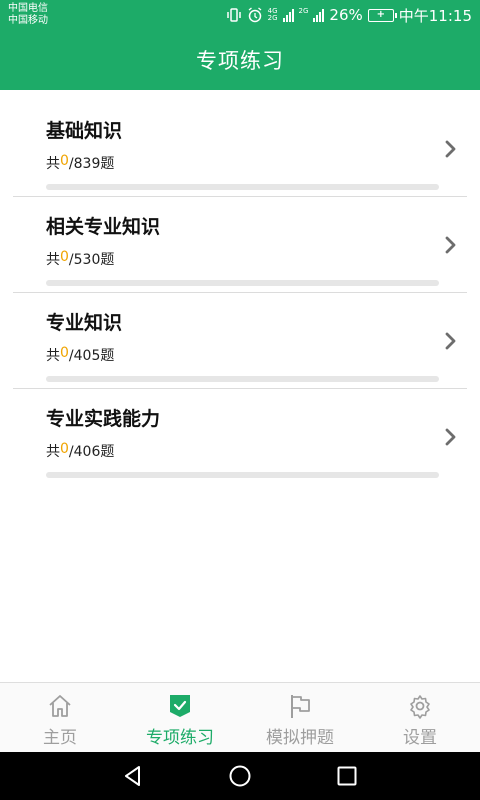 The image size is (480, 800). I want to click on network-type-2-icon: 2G, so click(303, 11).